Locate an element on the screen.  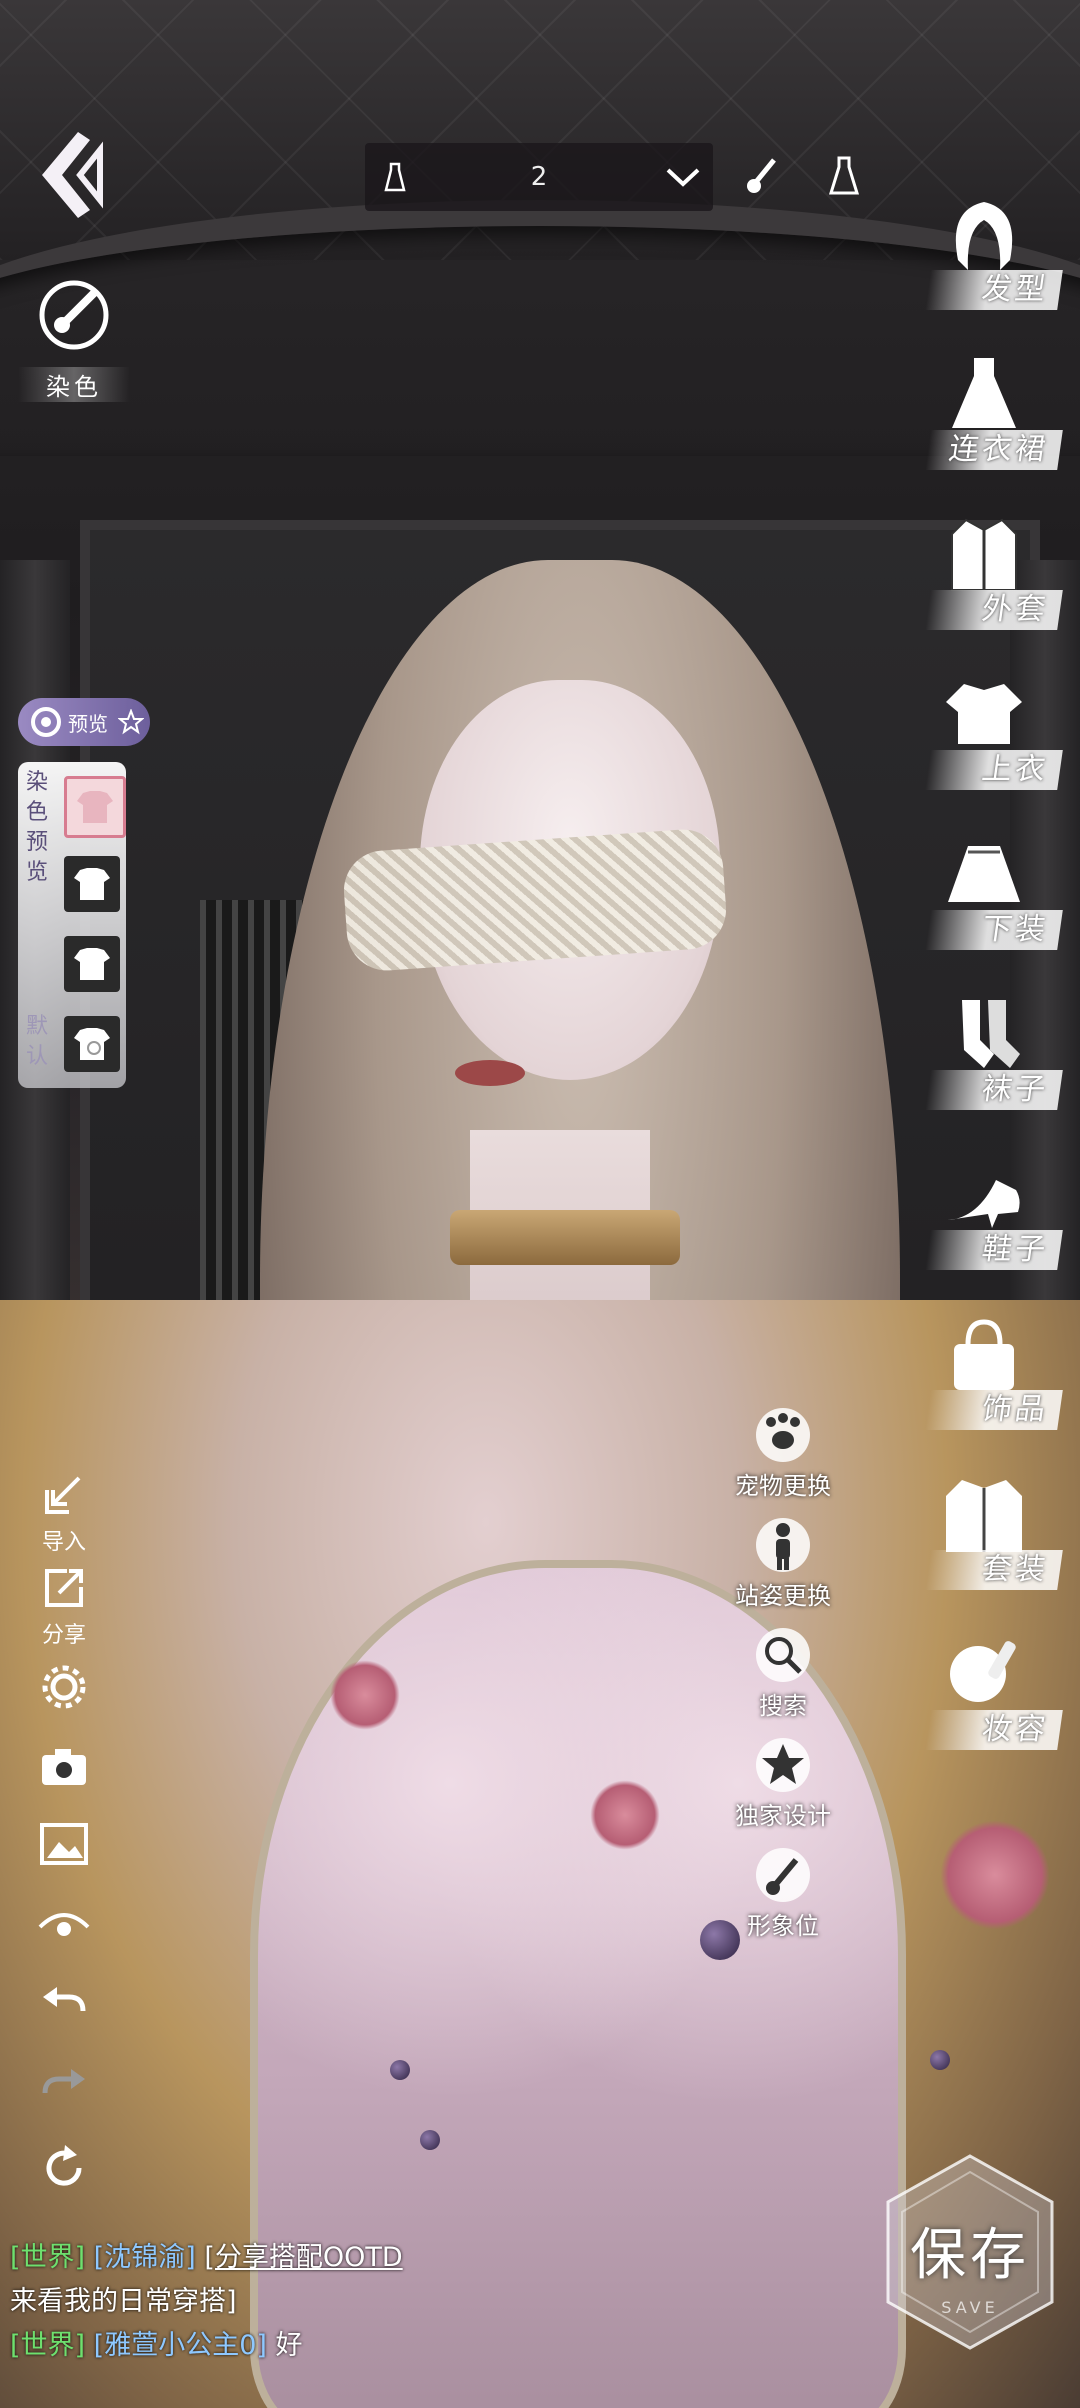
chevron-down-icon is located at coordinates (683, 177).